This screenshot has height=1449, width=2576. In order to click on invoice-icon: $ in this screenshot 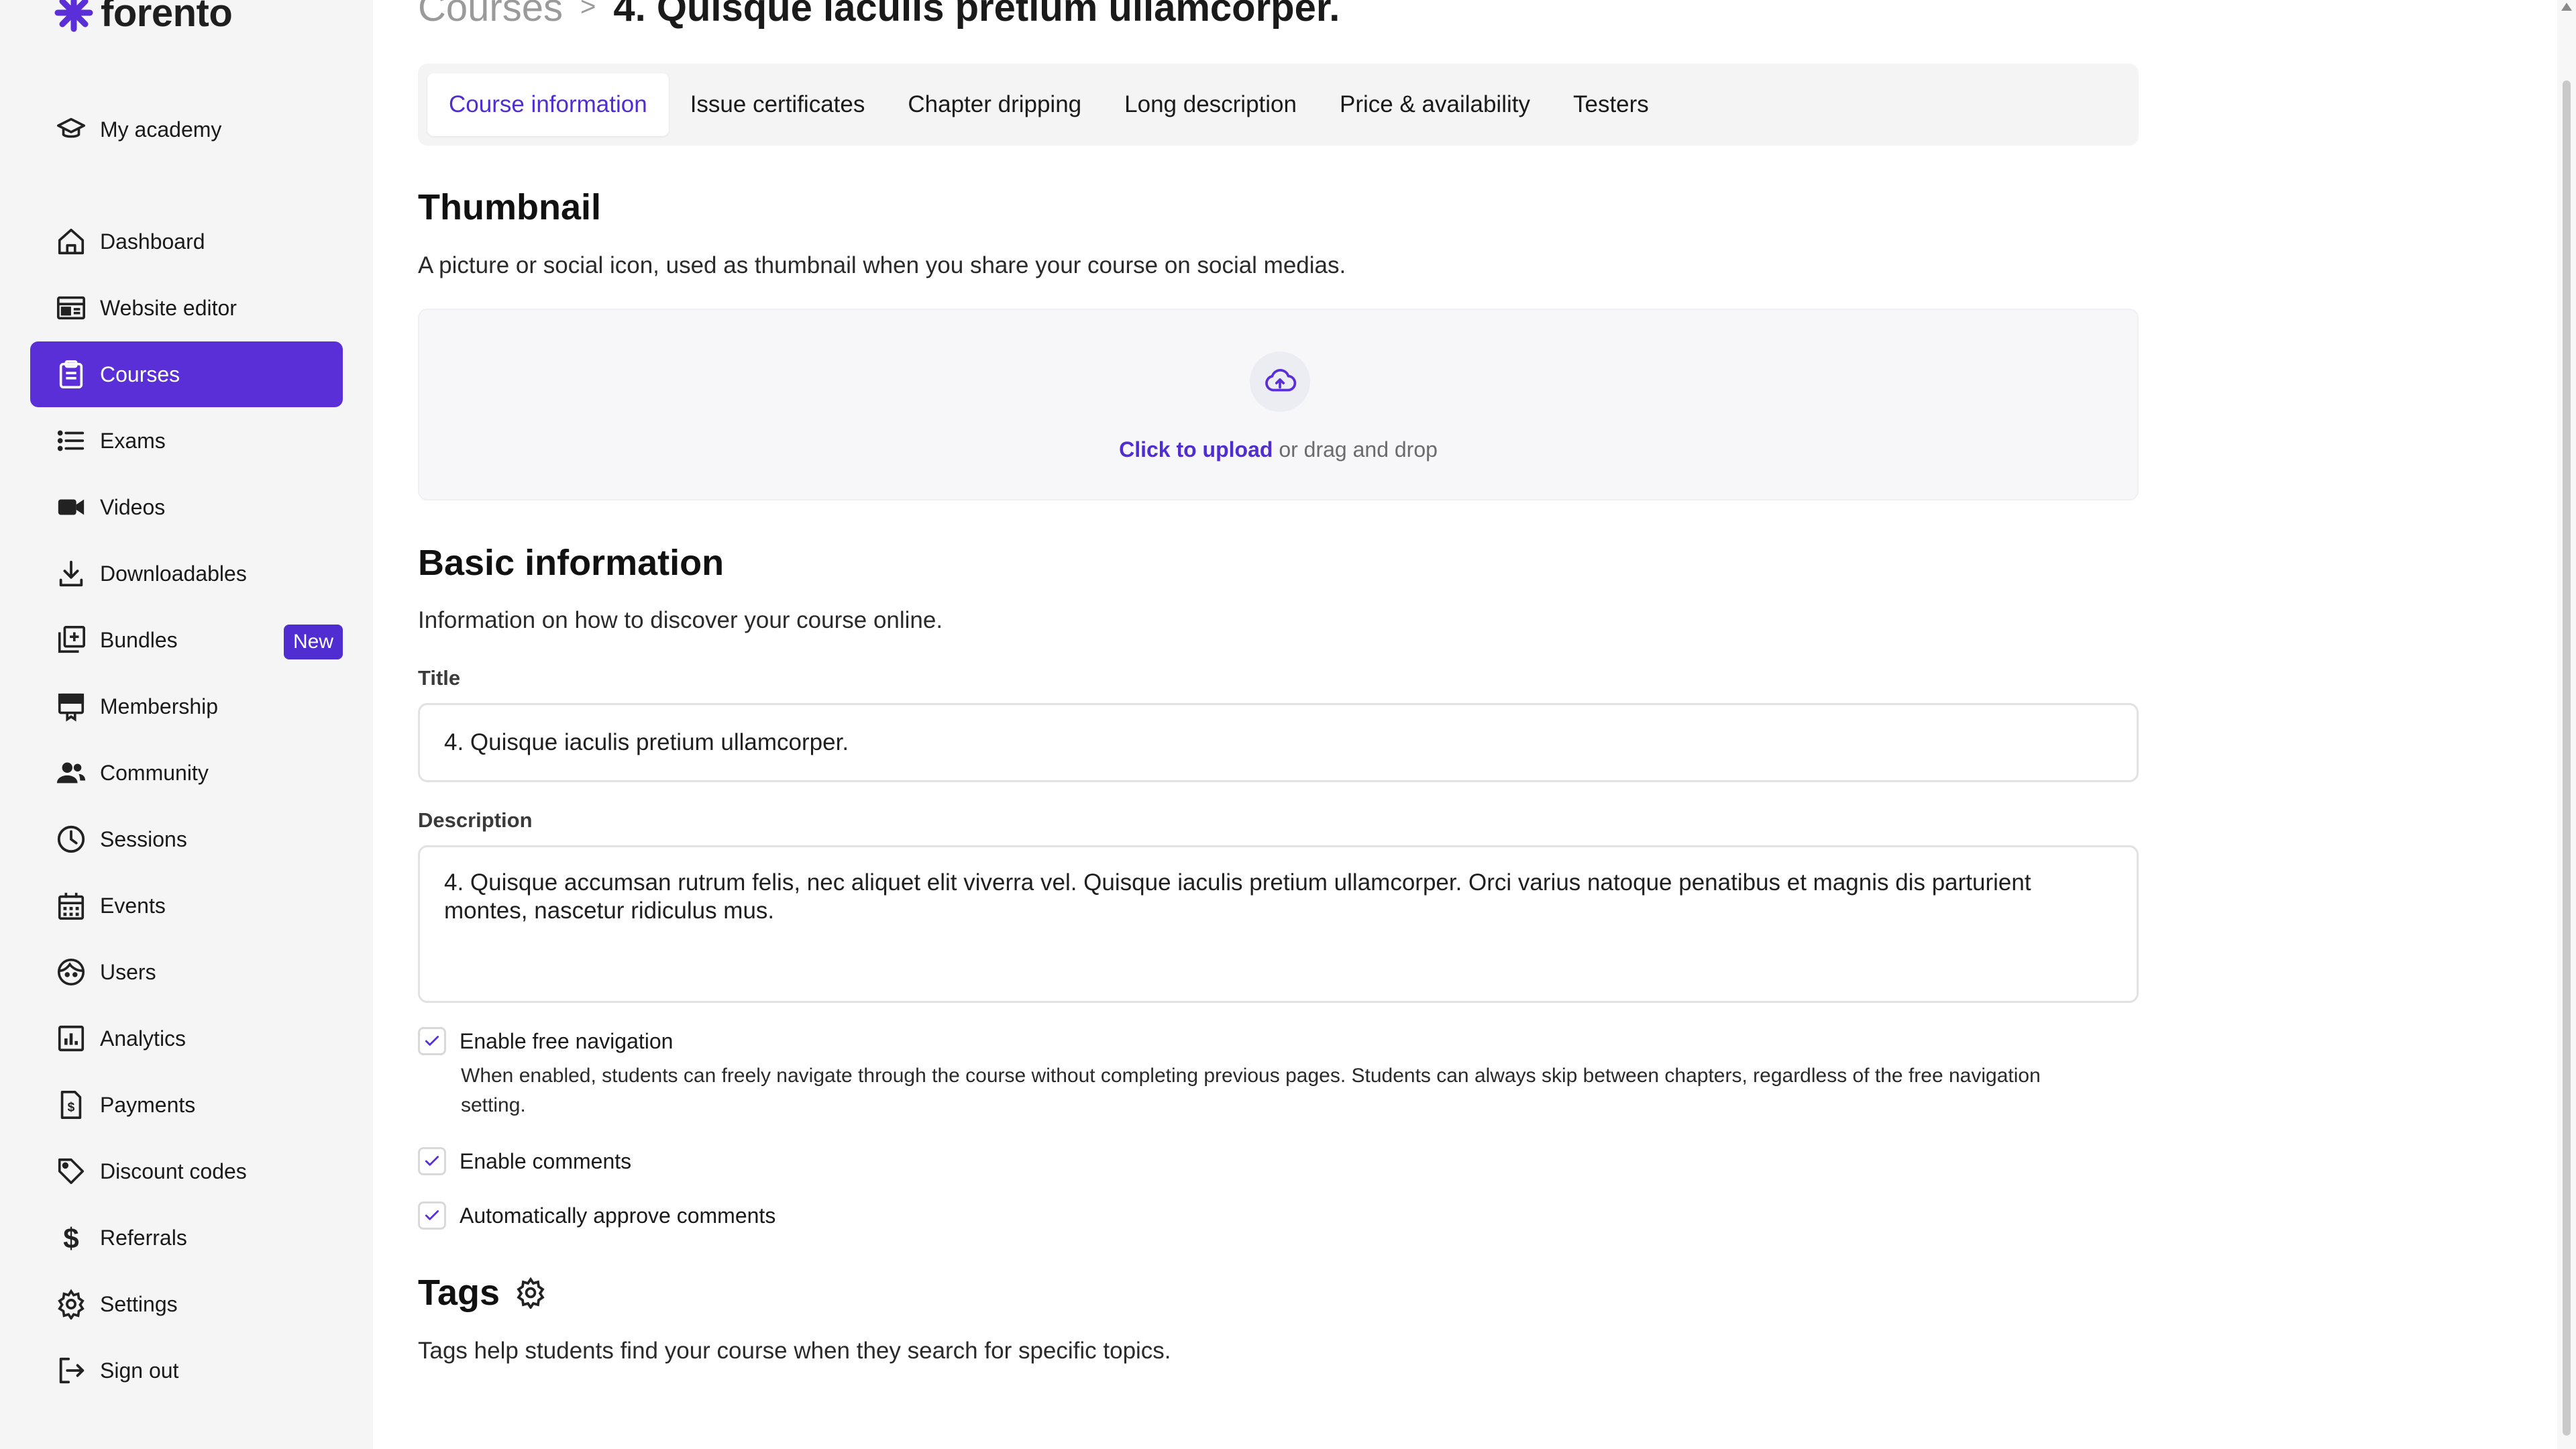, I will do `click(71, 1105)`.